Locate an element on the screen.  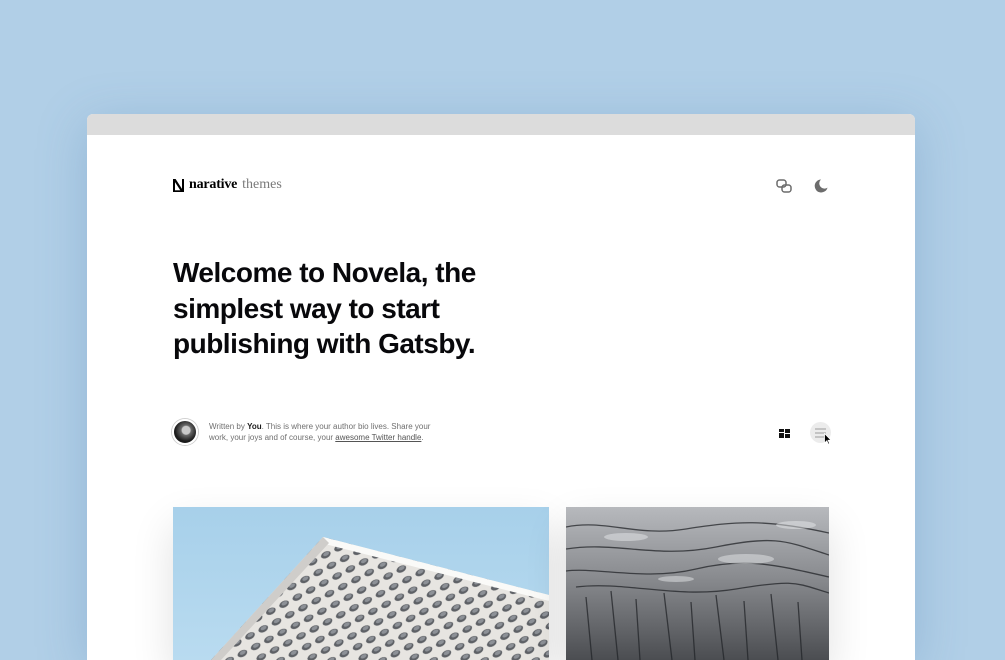
article-card-image-terrain is located at coordinates (697, 583).